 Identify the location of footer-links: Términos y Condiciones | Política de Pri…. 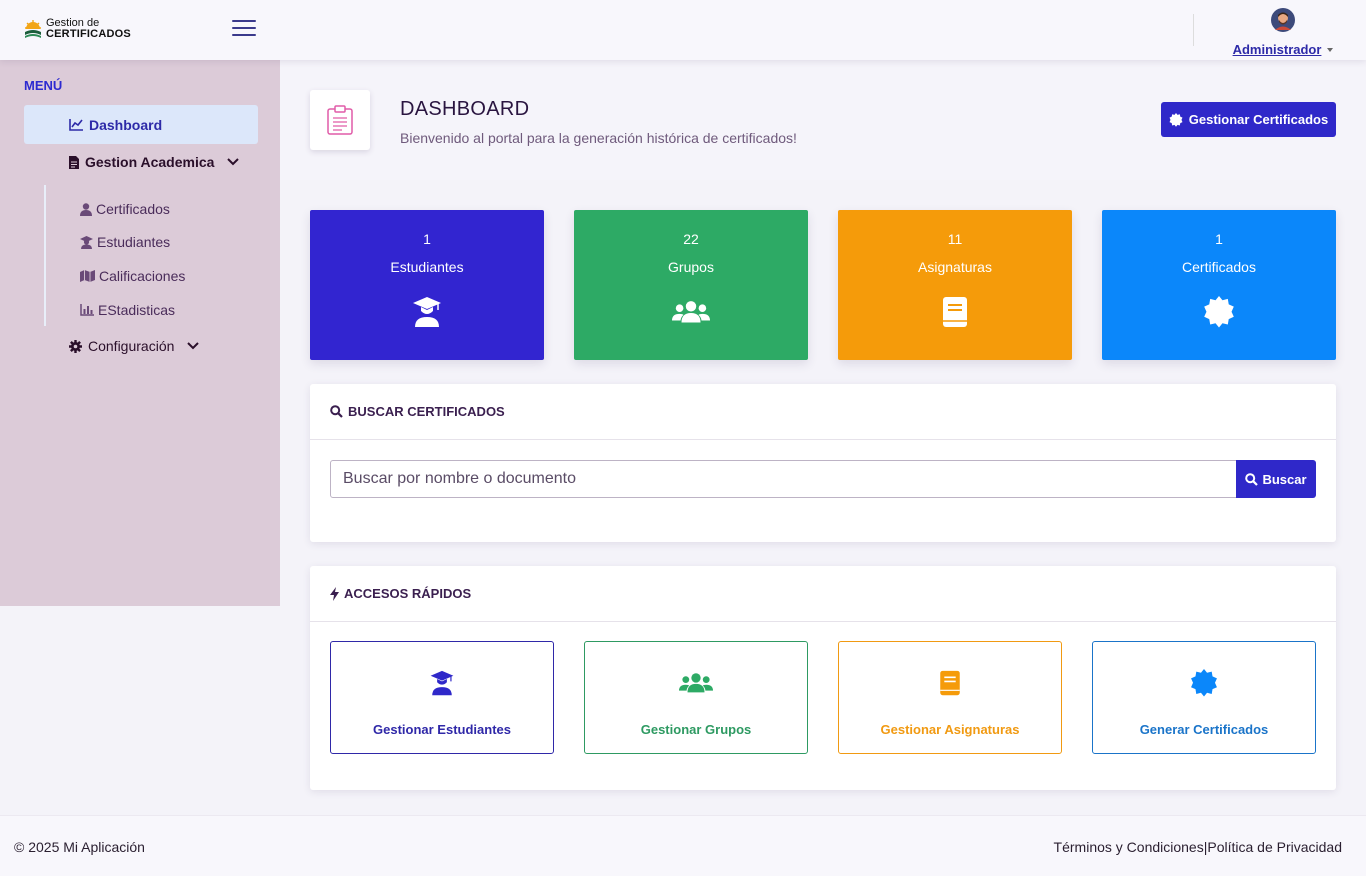
(1198, 847).